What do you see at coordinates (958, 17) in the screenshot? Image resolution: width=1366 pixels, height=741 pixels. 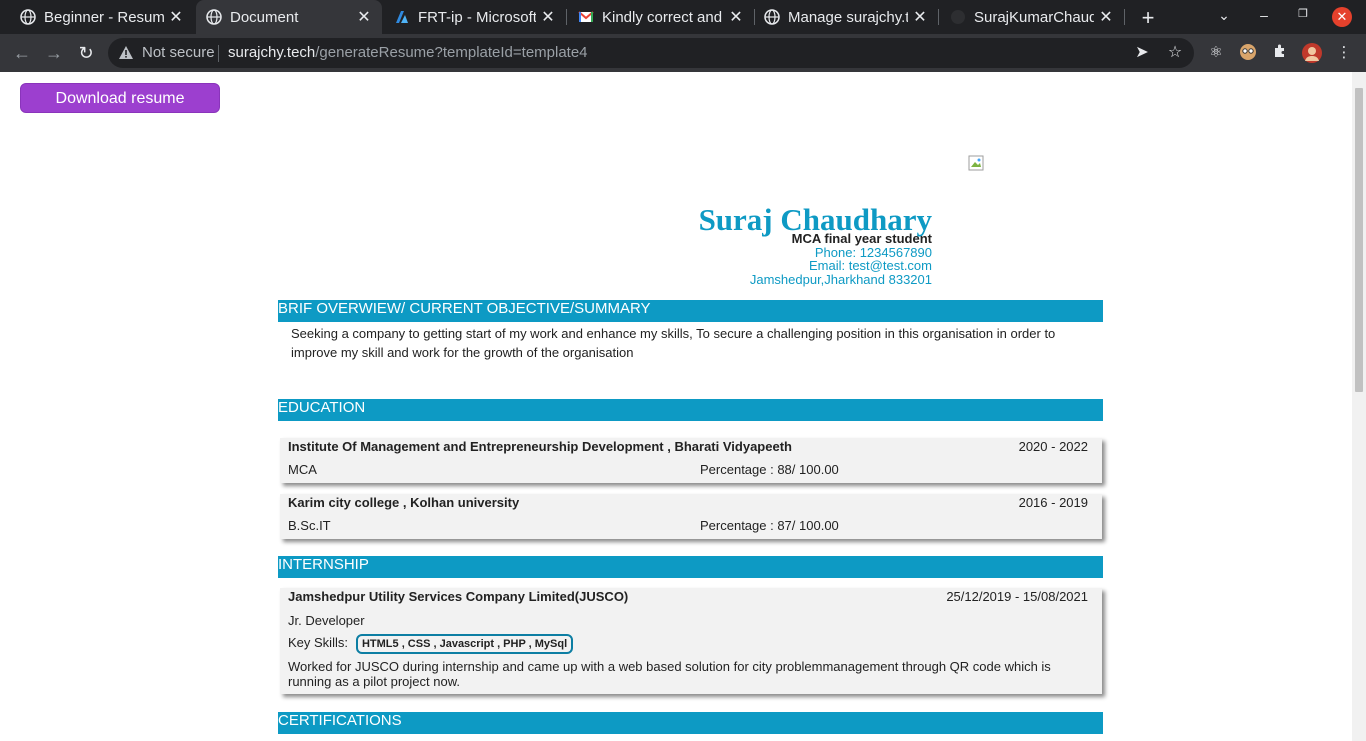 I see `github-icon` at bounding box center [958, 17].